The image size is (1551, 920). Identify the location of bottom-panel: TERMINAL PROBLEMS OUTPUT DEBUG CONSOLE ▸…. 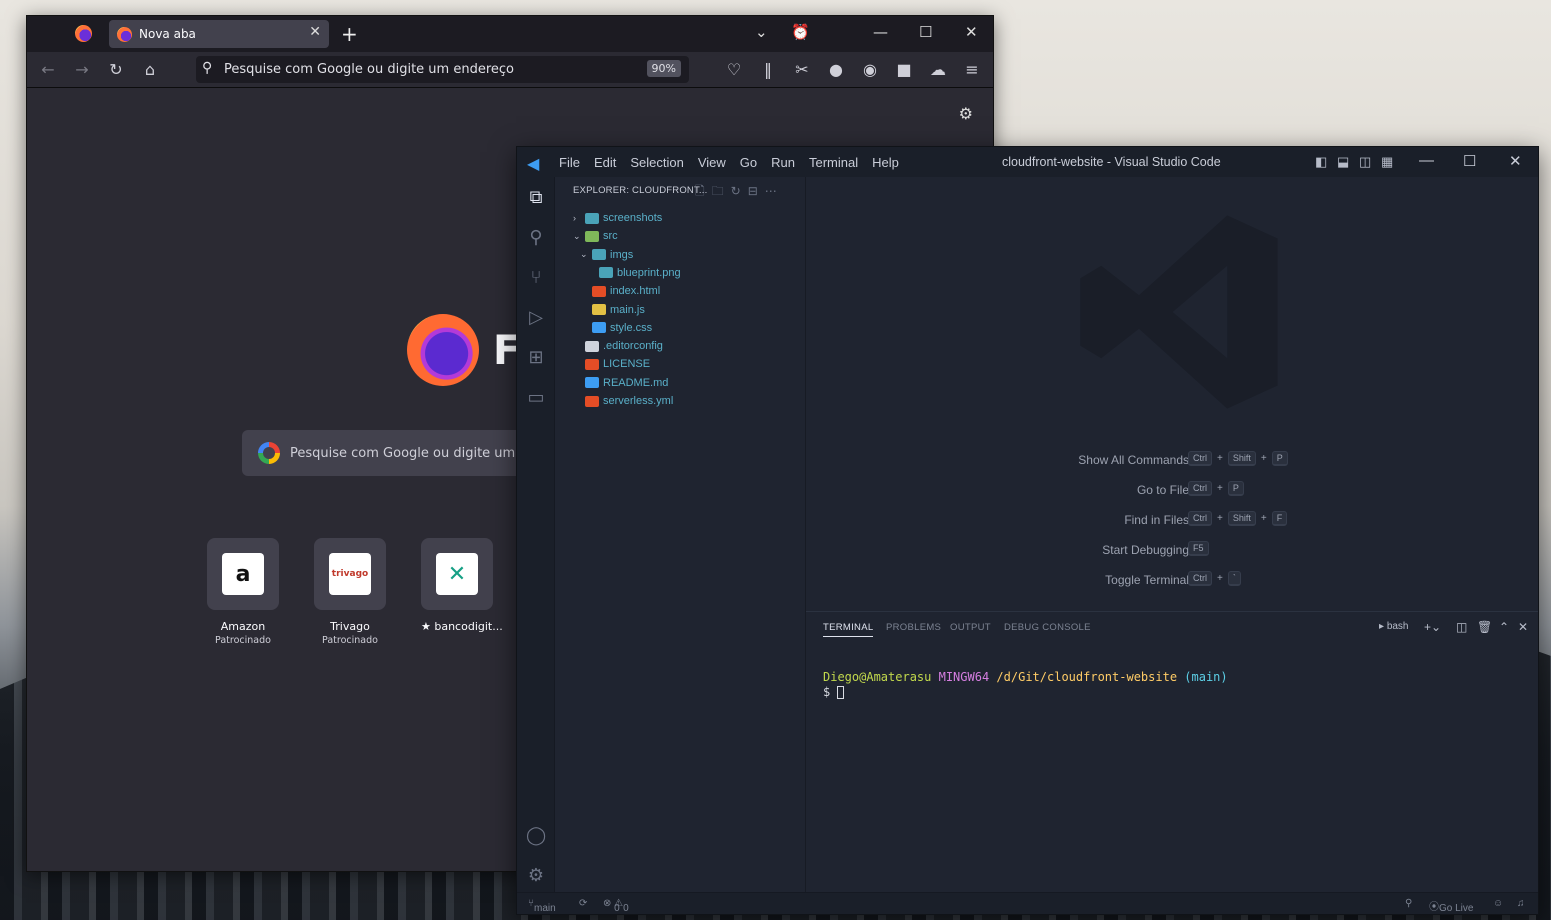
(1172, 751).